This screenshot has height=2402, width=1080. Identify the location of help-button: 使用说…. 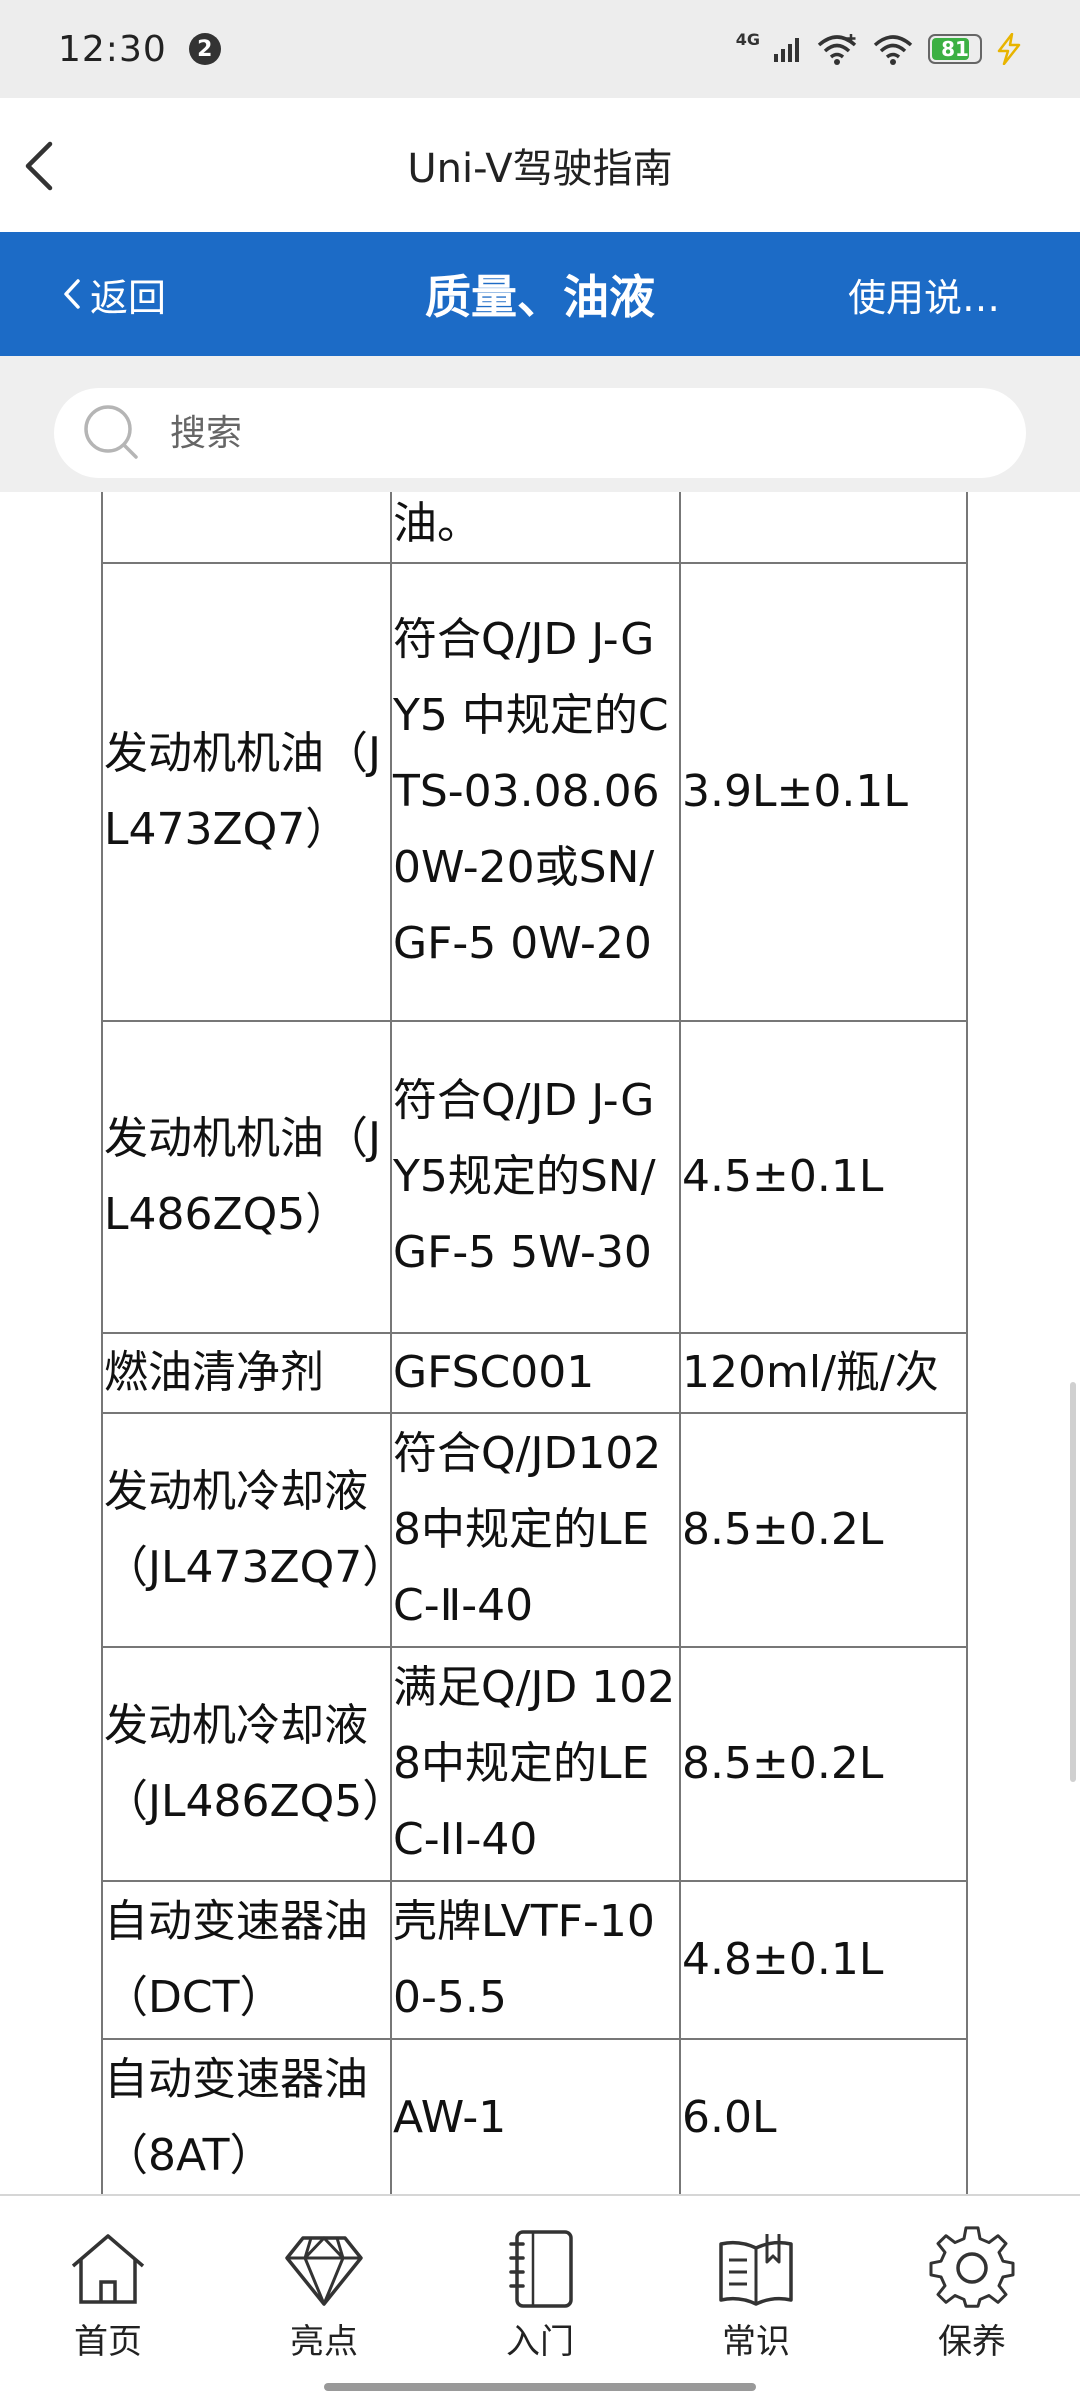
(924, 294).